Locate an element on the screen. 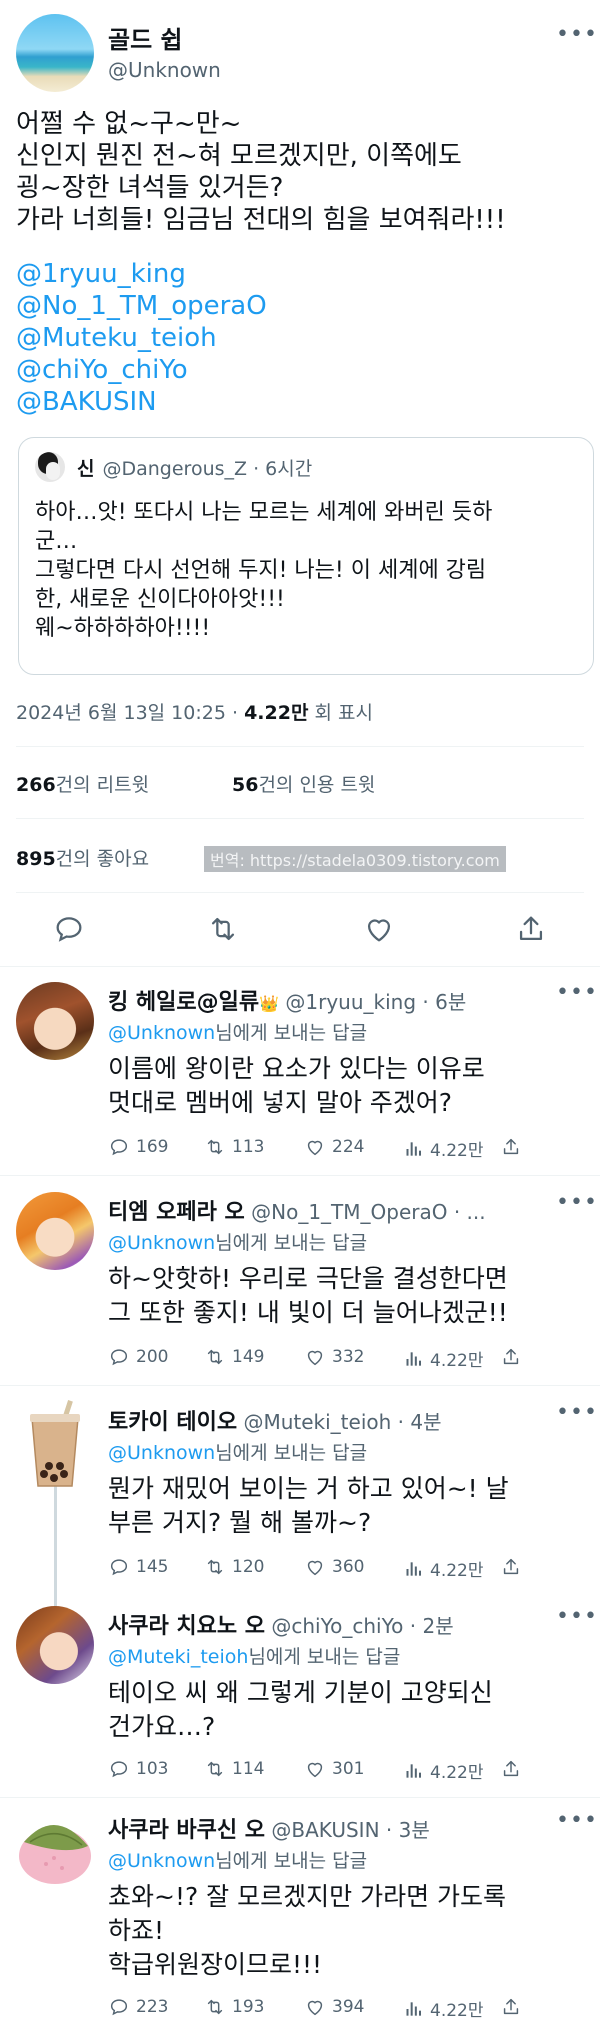  display-name: 티엠 오페라 오 is located at coordinates (176, 1212).